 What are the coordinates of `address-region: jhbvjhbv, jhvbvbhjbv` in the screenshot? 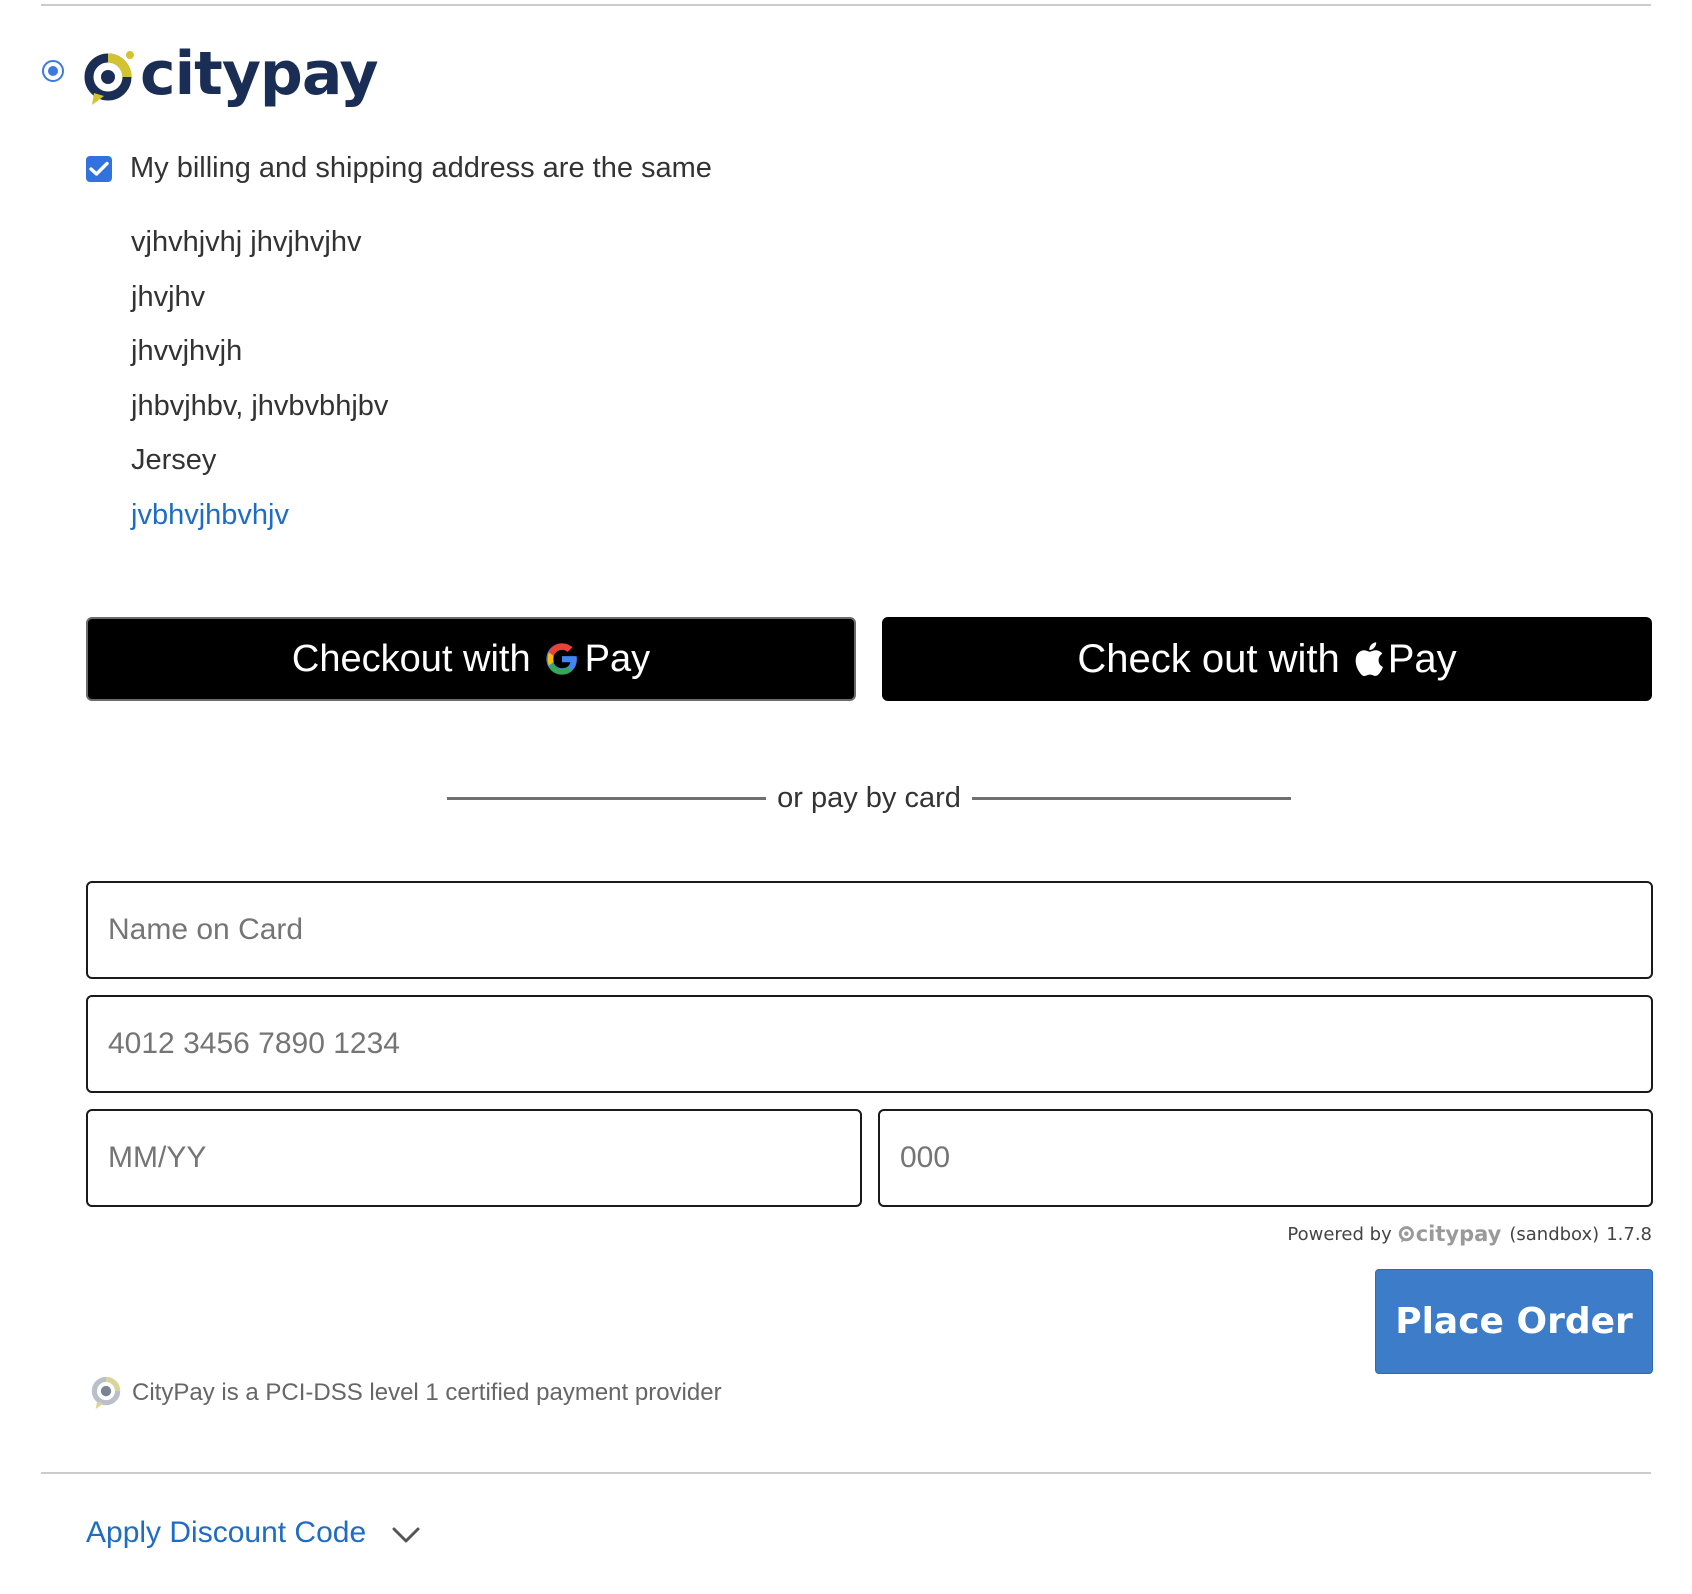 It's located at (260, 405).